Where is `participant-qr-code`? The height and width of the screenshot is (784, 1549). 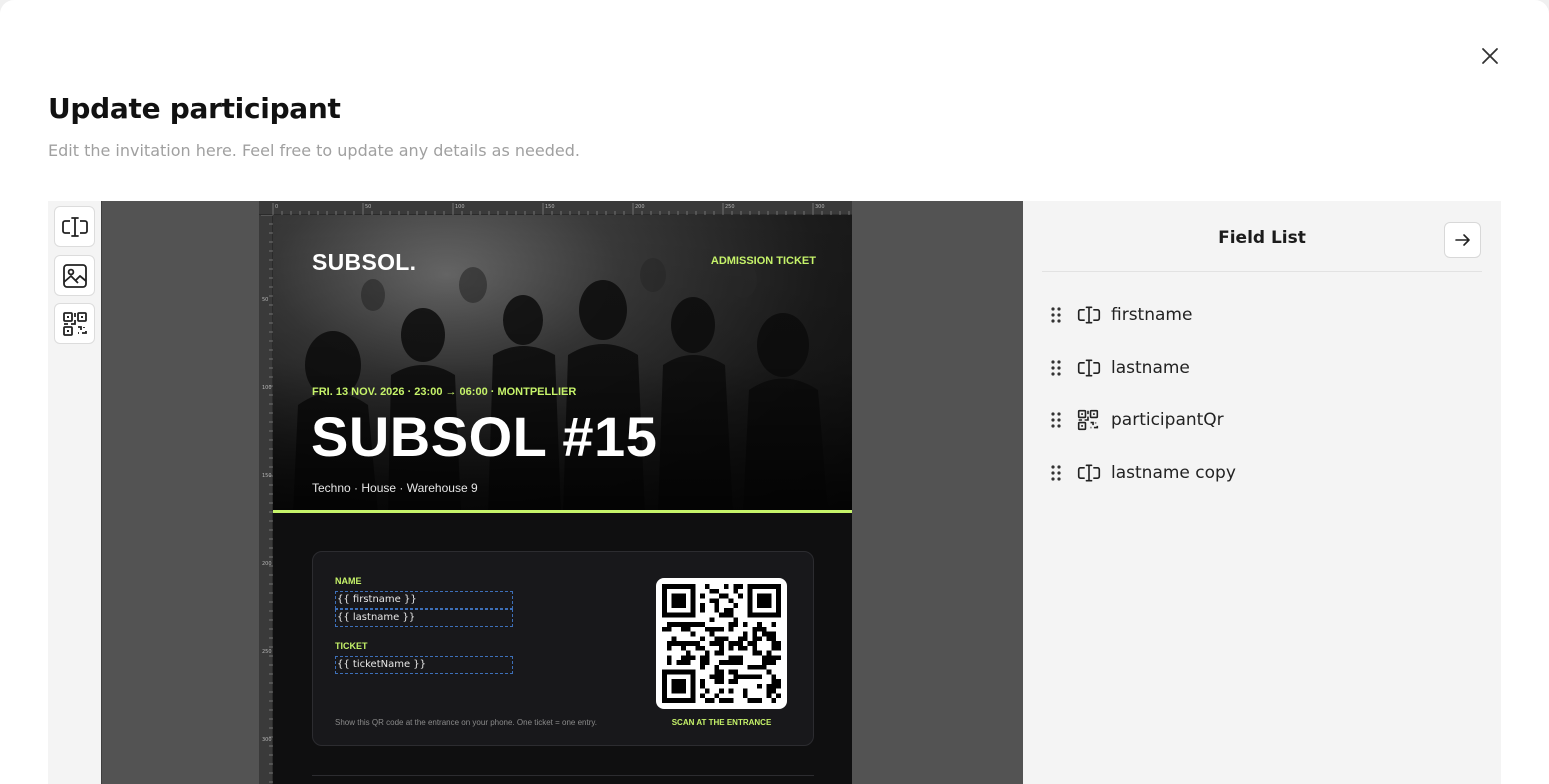 participant-qr-code is located at coordinates (721, 643).